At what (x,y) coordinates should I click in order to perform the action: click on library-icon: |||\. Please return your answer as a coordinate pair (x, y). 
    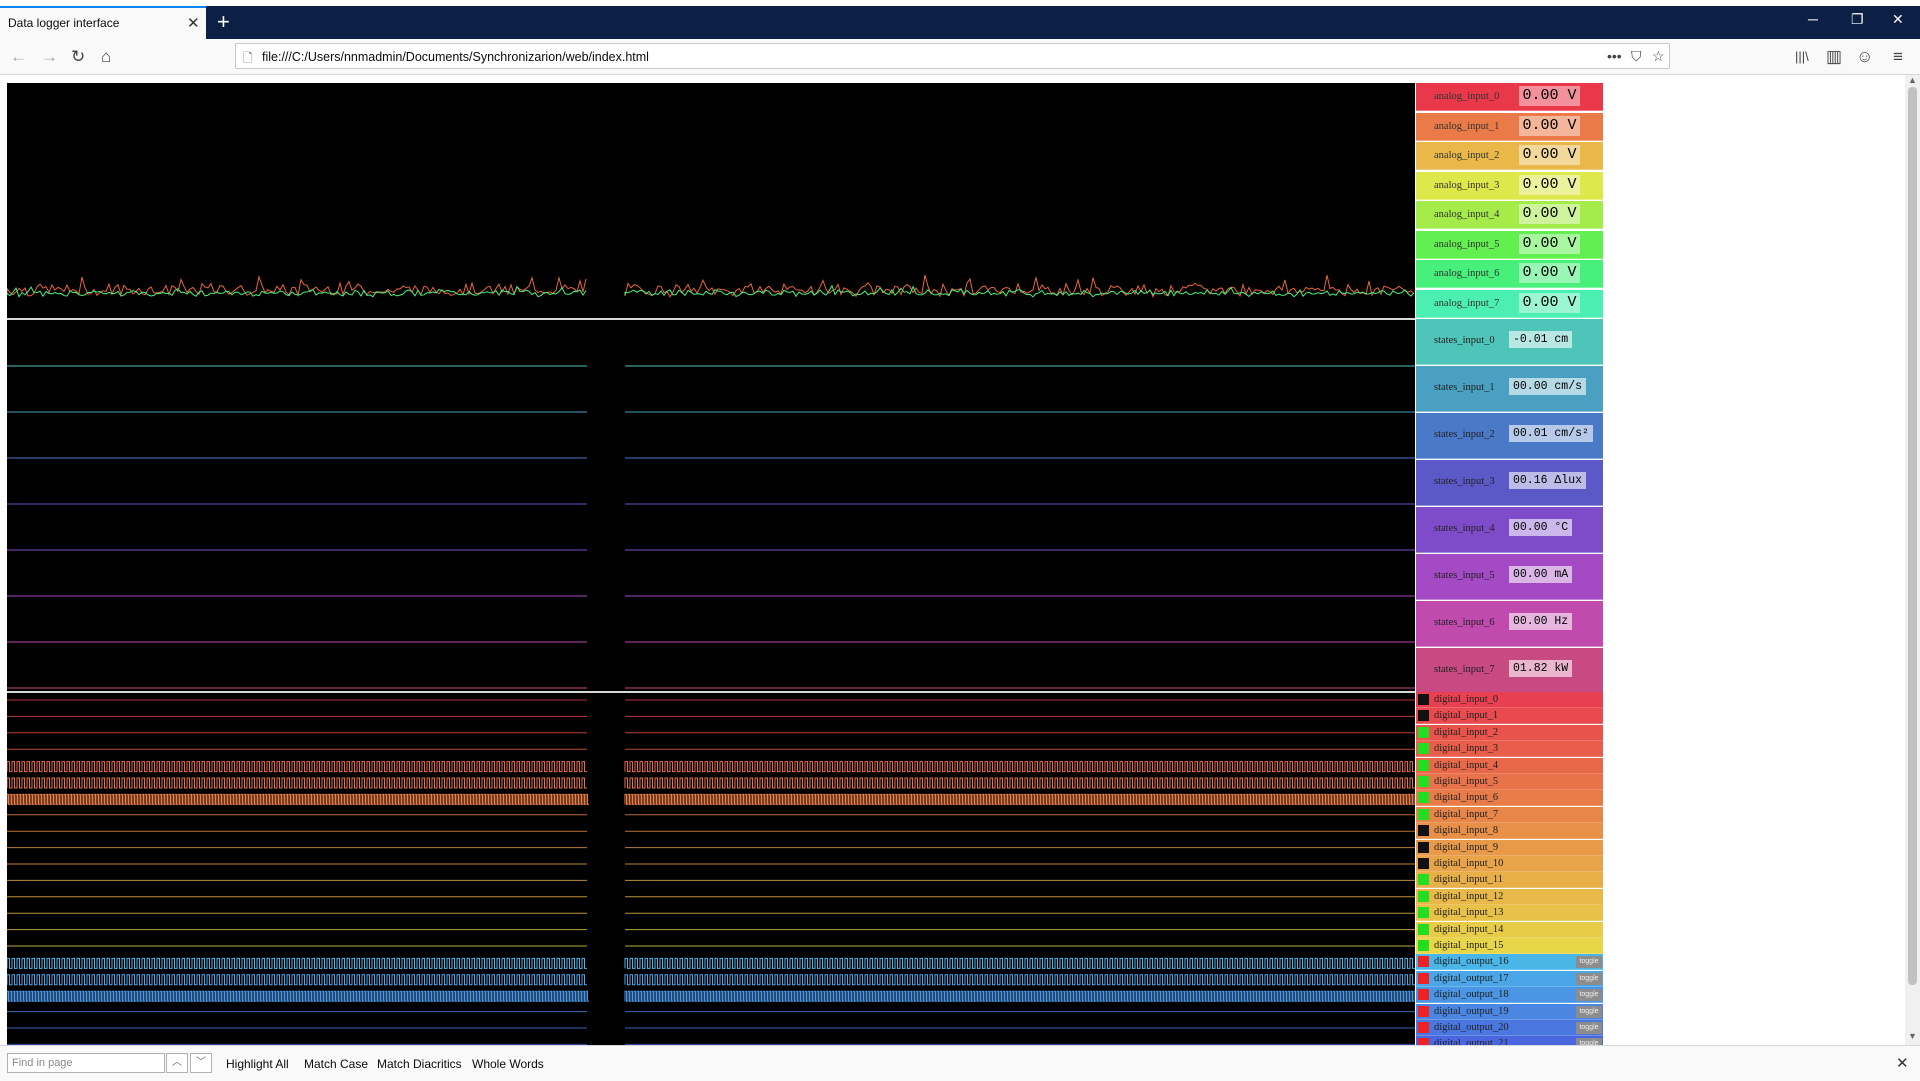
    Looking at the image, I should click on (1802, 56).